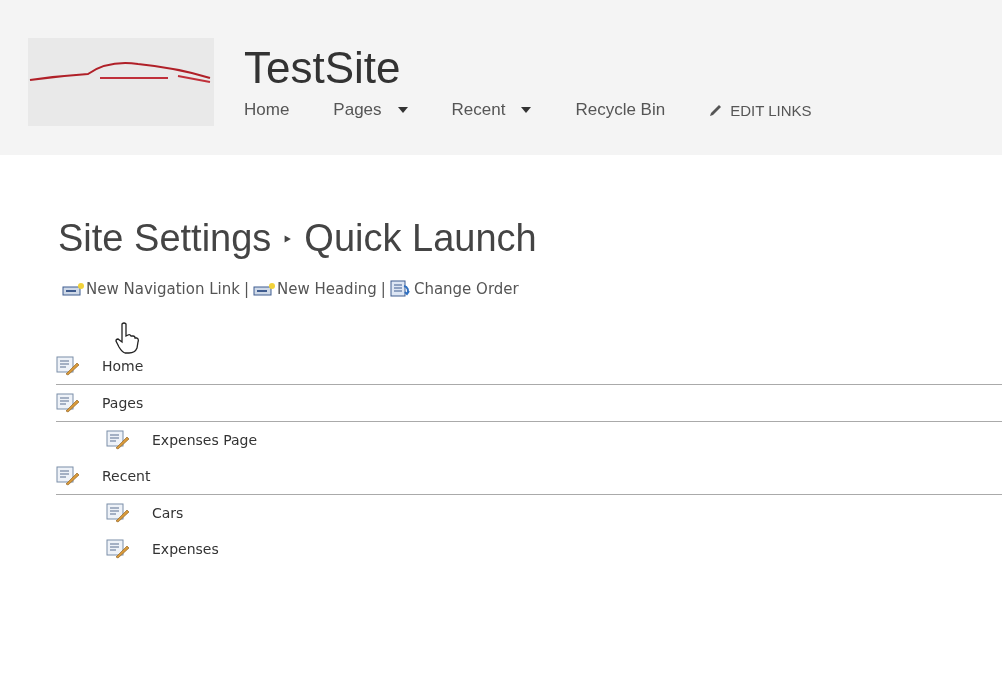  I want to click on heading-link: Home, so click(123, 366).